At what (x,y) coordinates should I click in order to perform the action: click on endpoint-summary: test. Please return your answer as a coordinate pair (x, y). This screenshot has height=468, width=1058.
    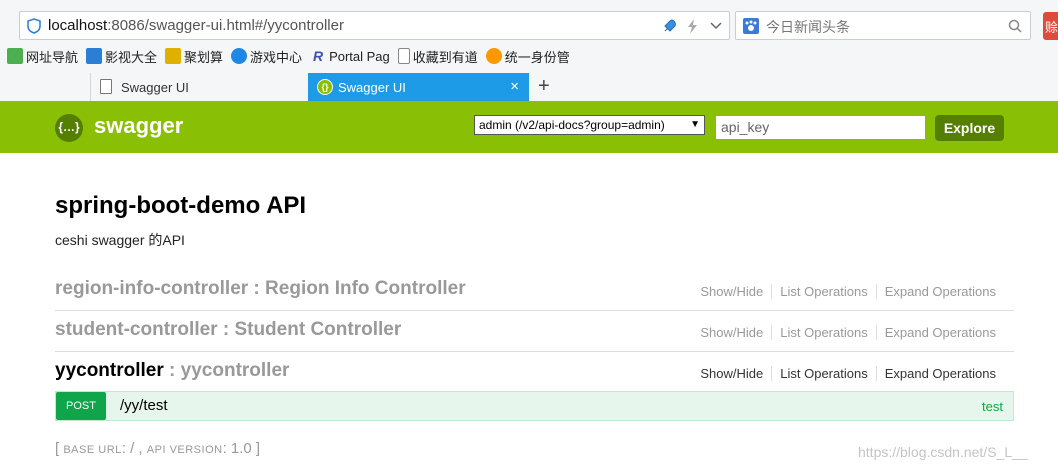
    Looking at the image, I should click on (992, 406).